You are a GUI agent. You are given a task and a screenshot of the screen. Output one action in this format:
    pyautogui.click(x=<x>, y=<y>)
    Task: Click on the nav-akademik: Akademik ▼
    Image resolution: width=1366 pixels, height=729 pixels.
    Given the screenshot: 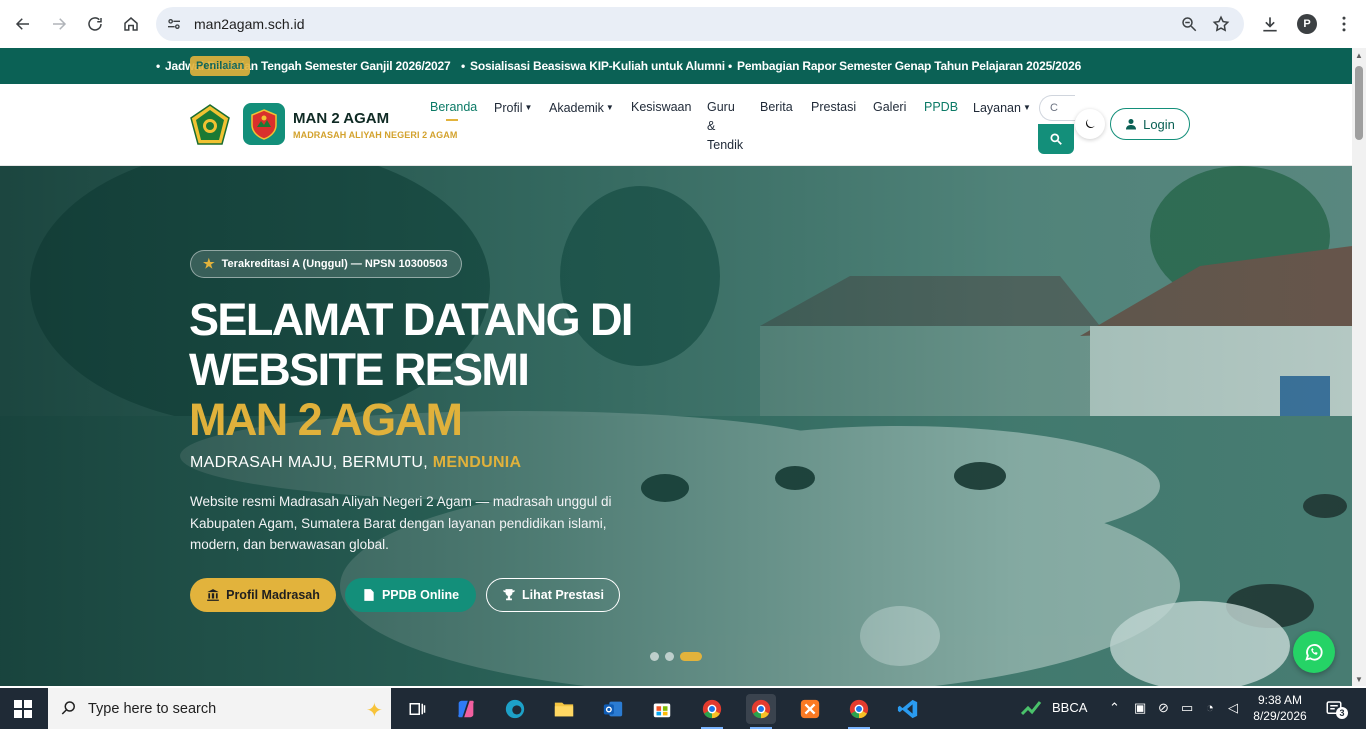 What is the action you would take?
    pyautogui.click(x=581, y=108)
    